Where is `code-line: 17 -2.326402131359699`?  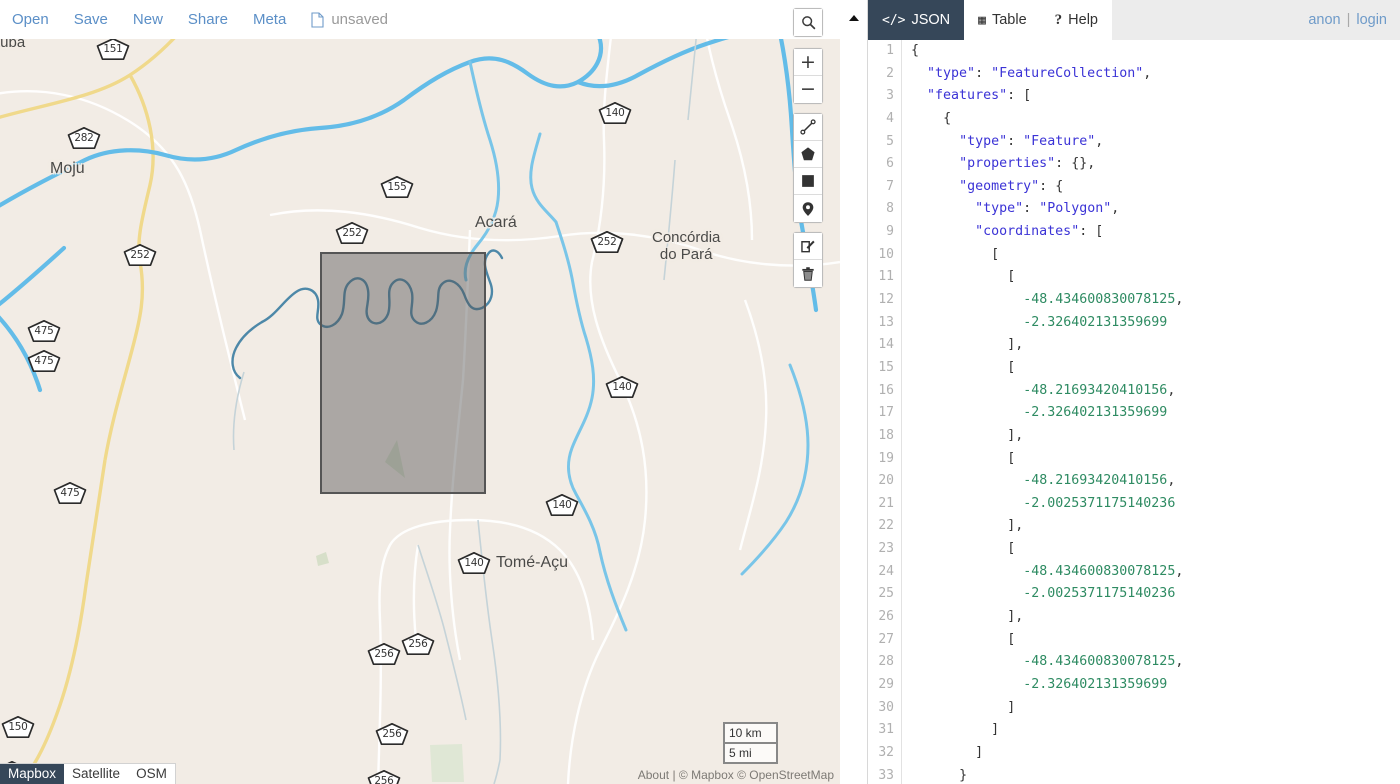 code-line: 17 -2.326402131359699 is located at coordinates (1134, 413).